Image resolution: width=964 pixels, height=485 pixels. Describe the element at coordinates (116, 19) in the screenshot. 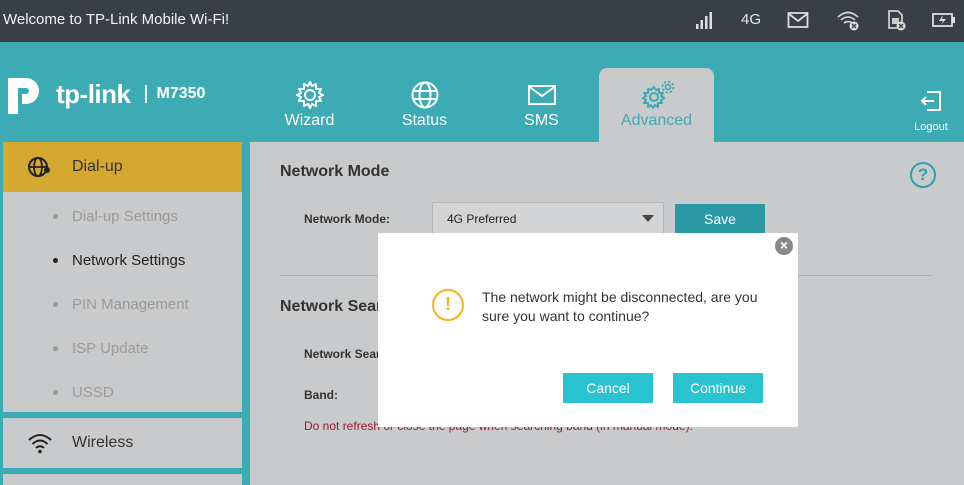

I see `welcome-text: Welcome to TP-Link Mobile Wi-Fi!` at that location.